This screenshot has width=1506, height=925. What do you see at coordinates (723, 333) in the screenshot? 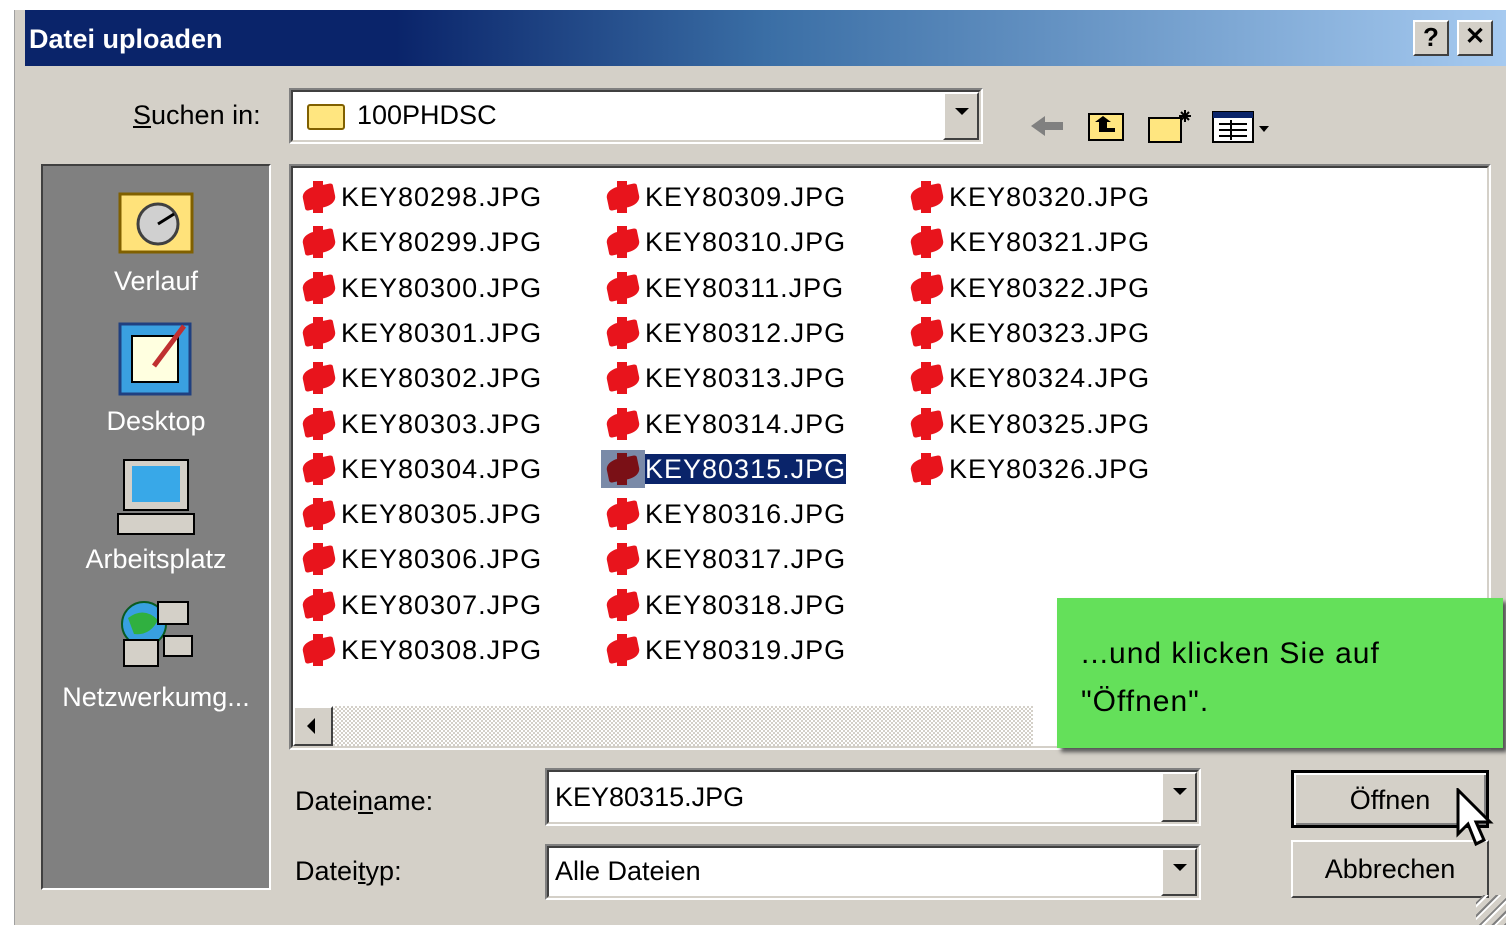
I see `file-item: KEY80312.JPG` at bounding box center [723, 333].